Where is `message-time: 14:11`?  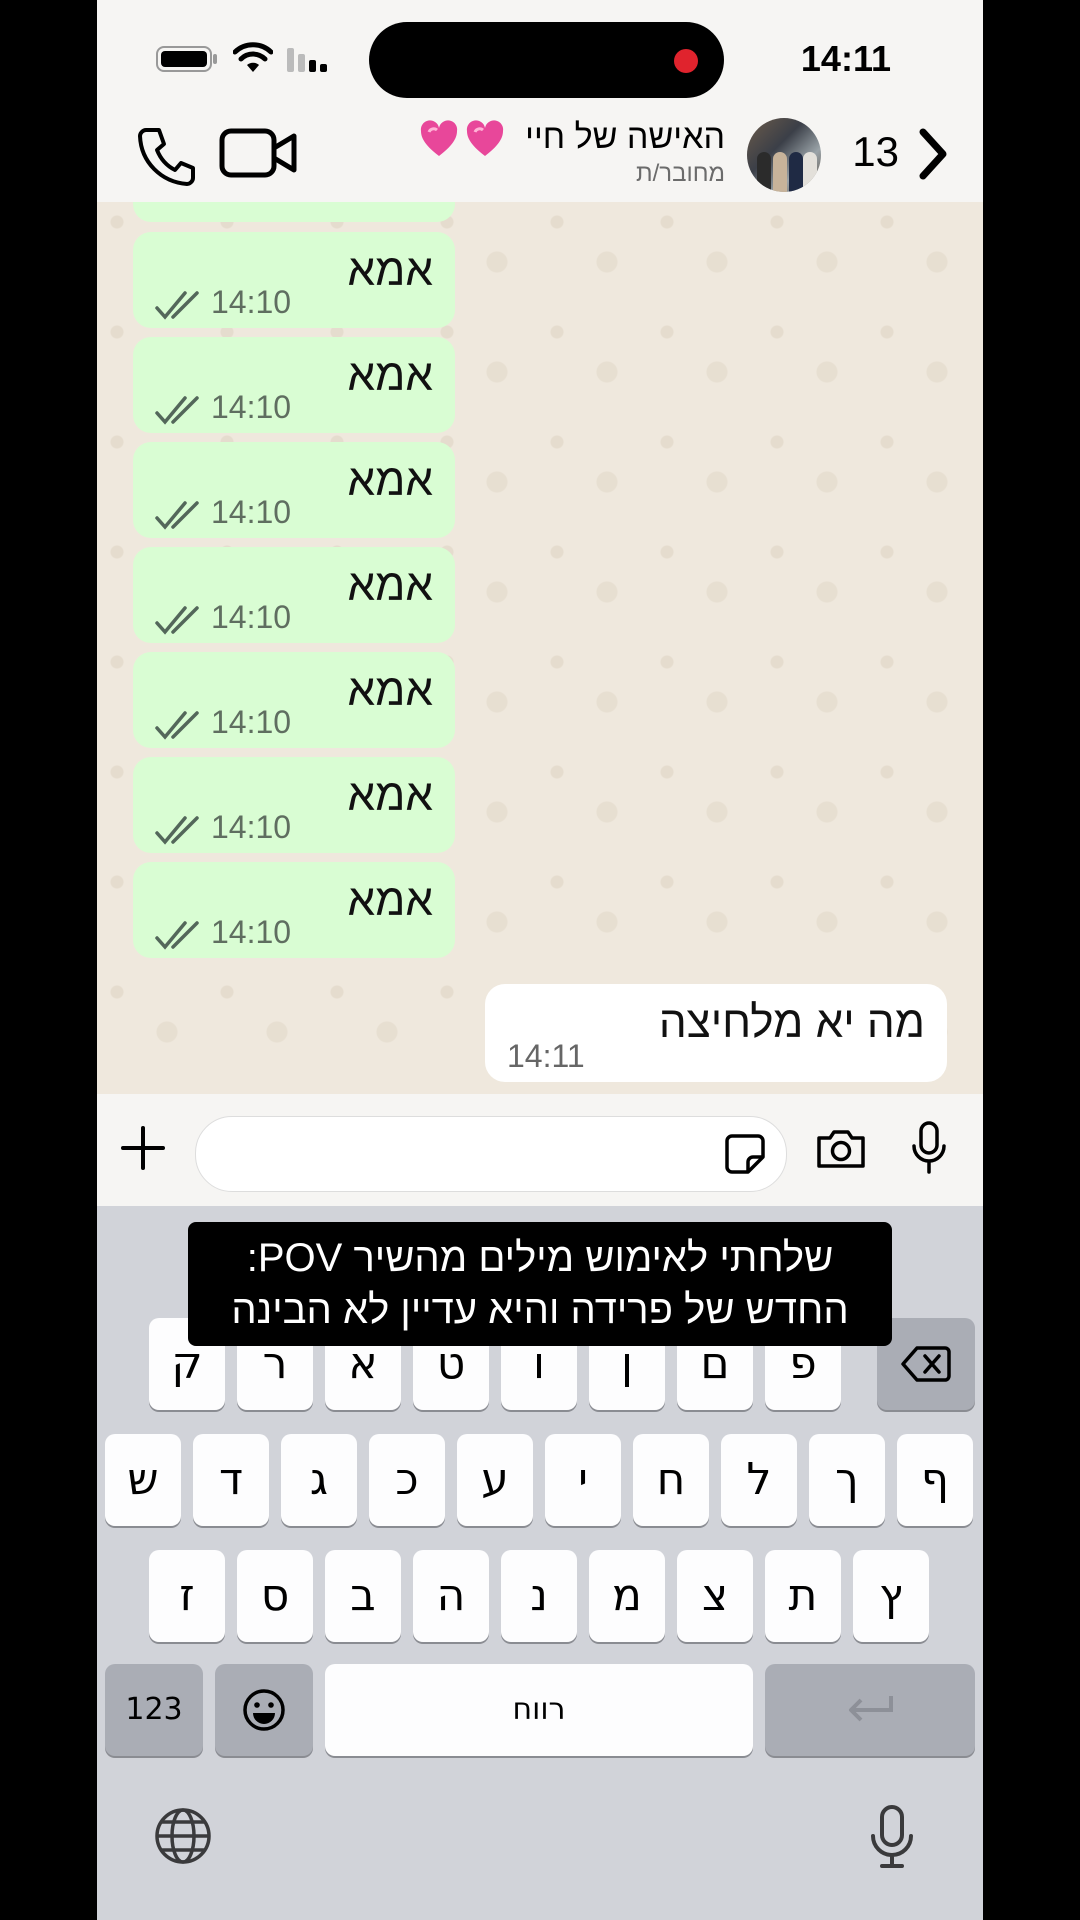
message-time: 14:11 is located at coordinates (546, 1056).